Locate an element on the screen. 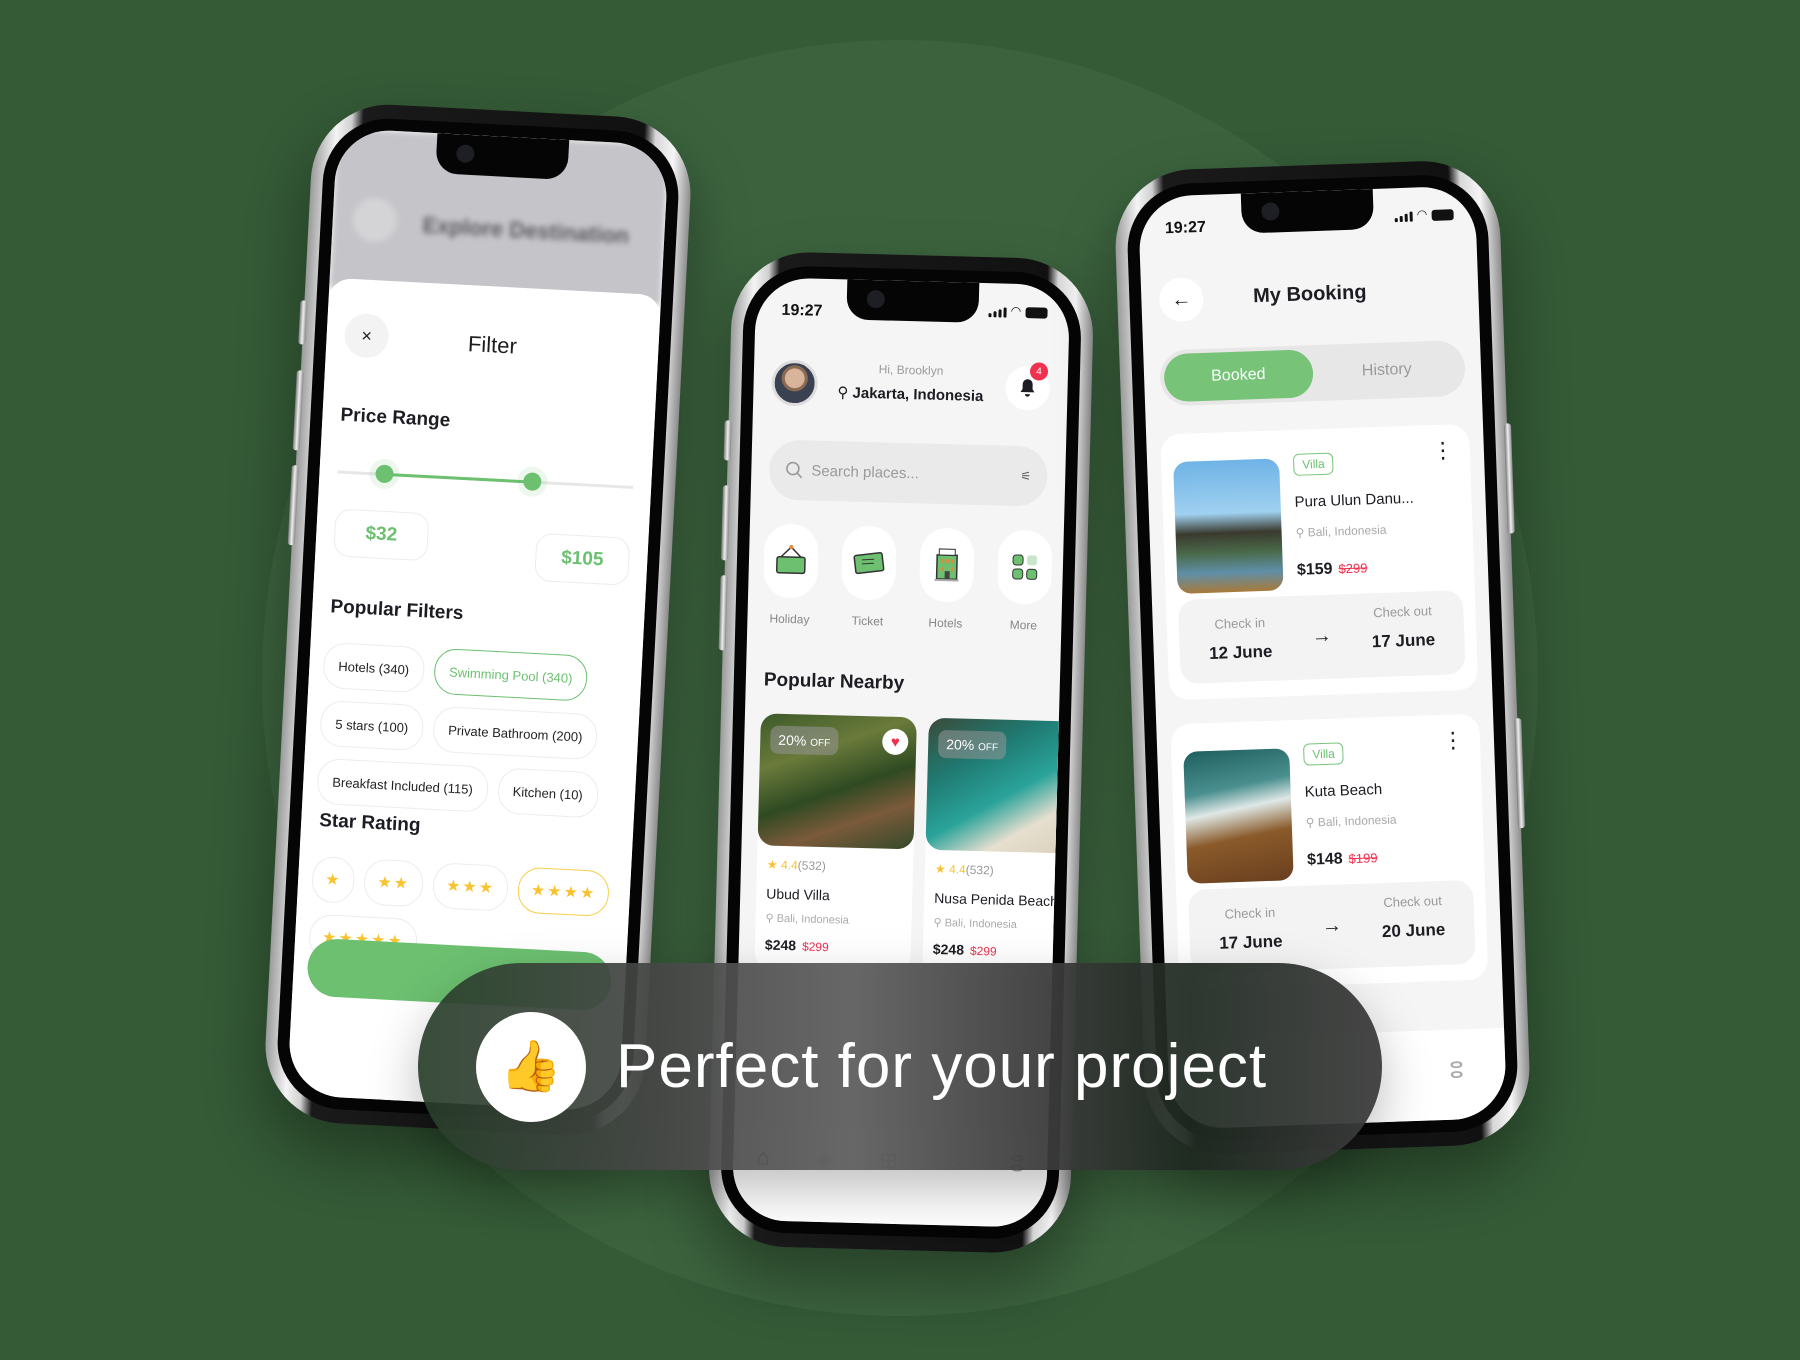  booking-name: Kuta Beach is located at coordinates (1343, 791).